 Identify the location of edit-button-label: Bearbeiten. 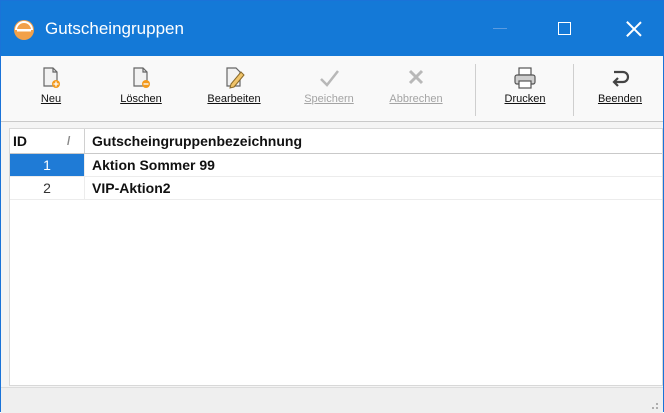
(234, 99).